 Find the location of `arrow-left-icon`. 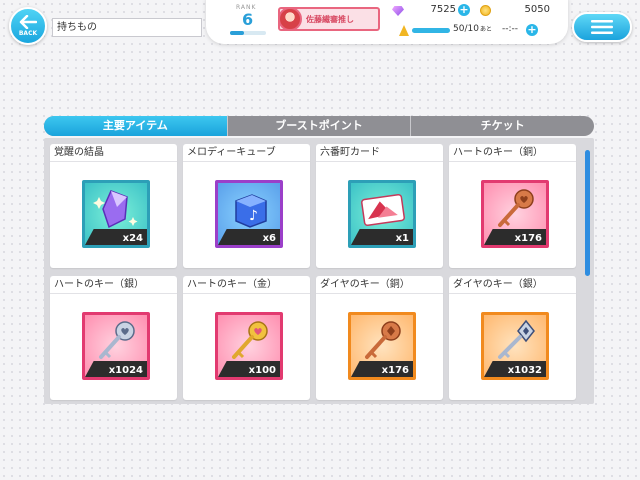

arrow-left-icon is located at coordinates (28, 22).